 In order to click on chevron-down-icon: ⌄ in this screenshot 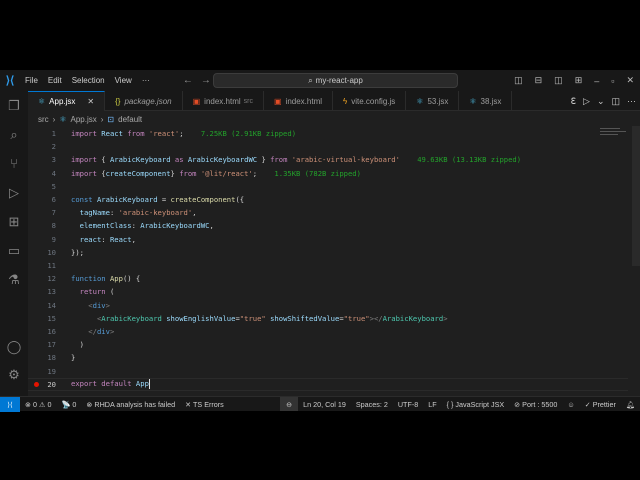, I will do `click(601, 101)`.